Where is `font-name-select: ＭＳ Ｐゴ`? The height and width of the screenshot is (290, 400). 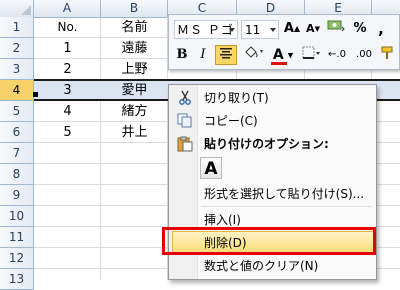
font-name-select: ＭＳ Ｐゴ is located at coordinates (206, 29).